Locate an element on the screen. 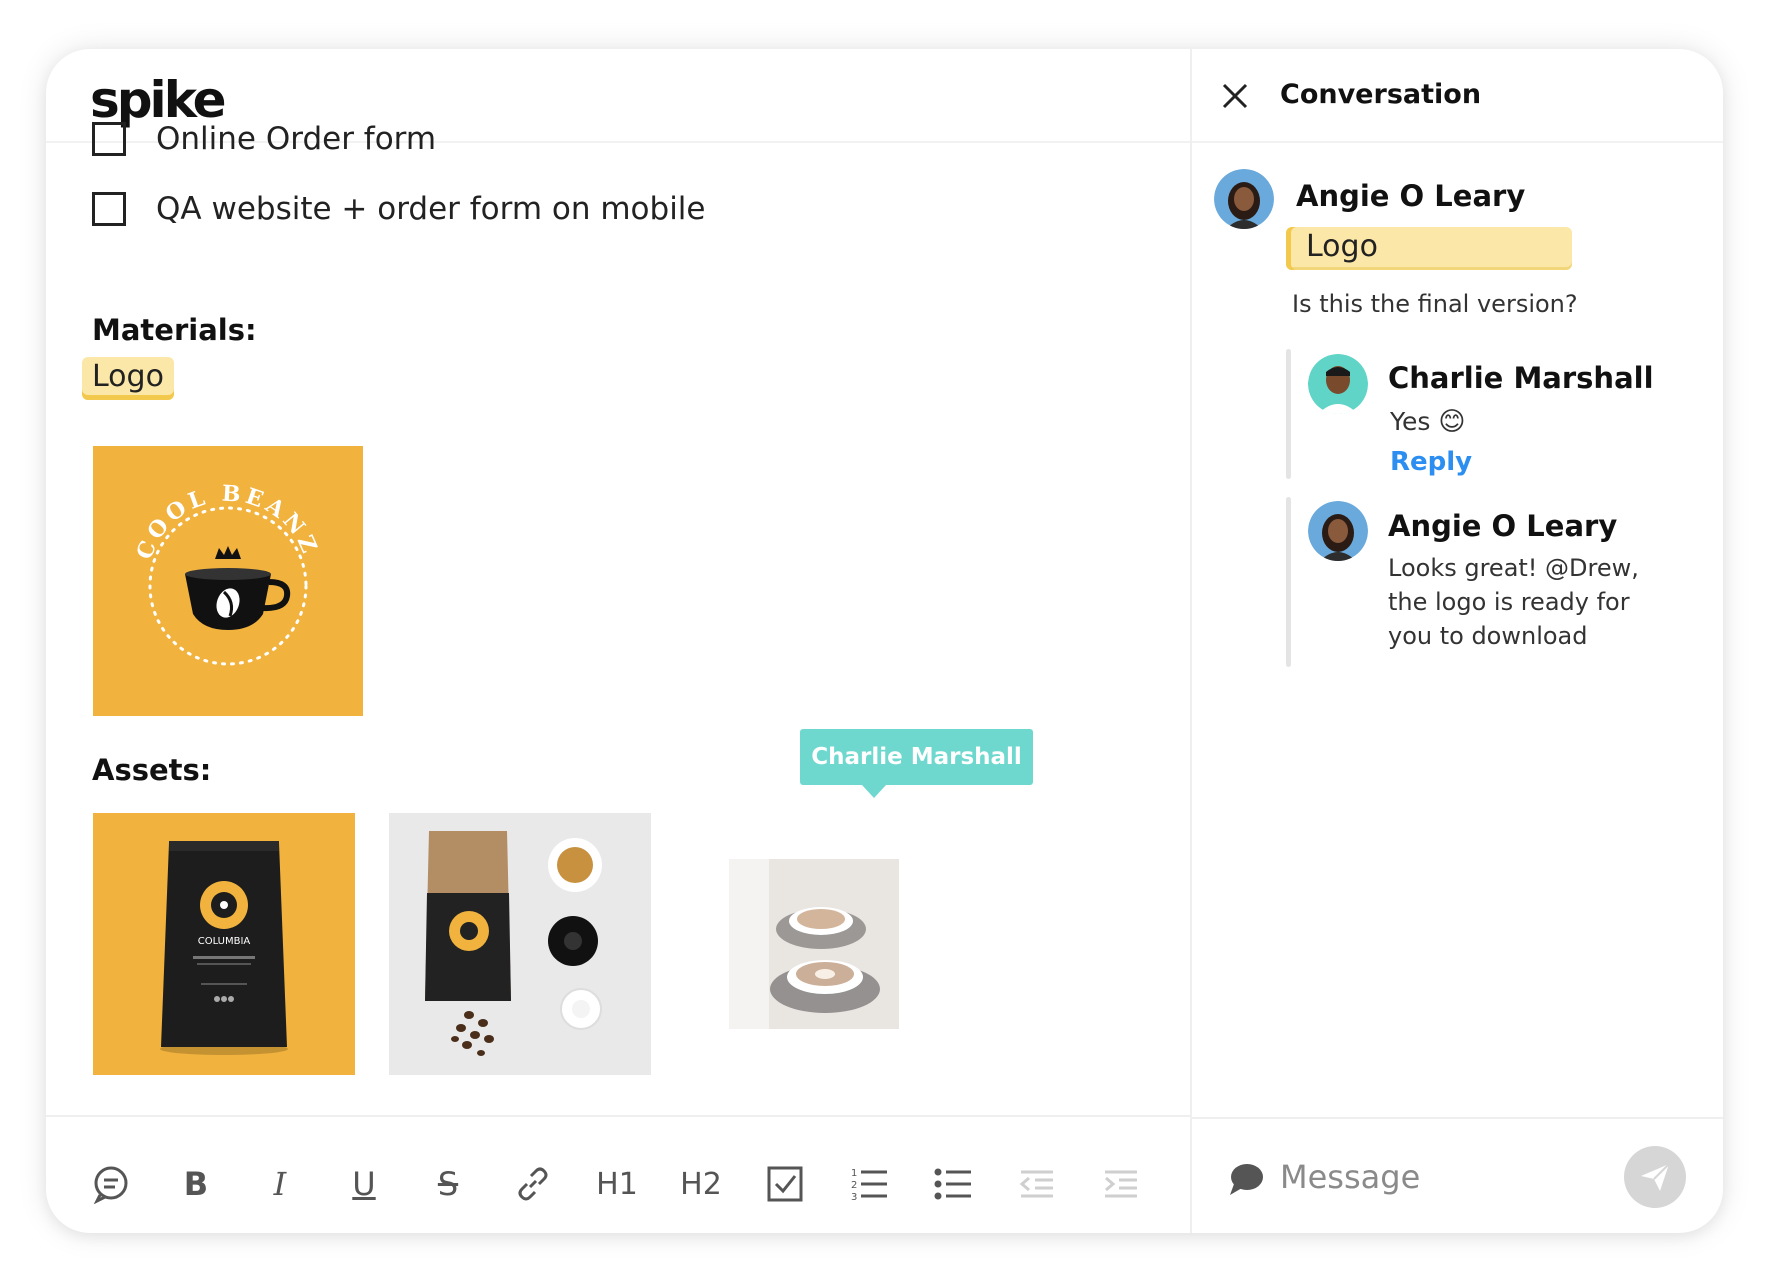 Image resolution: width=1768 pixels, height=1278 pixels. flatlay-image-icon is located at coordinates (520, 944).